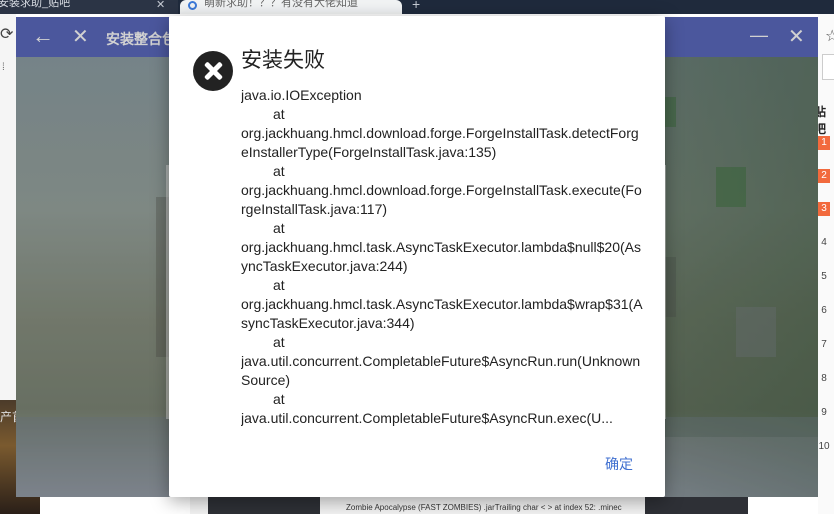 This screenshot has width=834, height=514. What do you see at coordinates (89, 7) in the screenshot?
I see `browser-tab-tieba: 安装求助_贴吧 ✕` at bounding box center [89, 7].